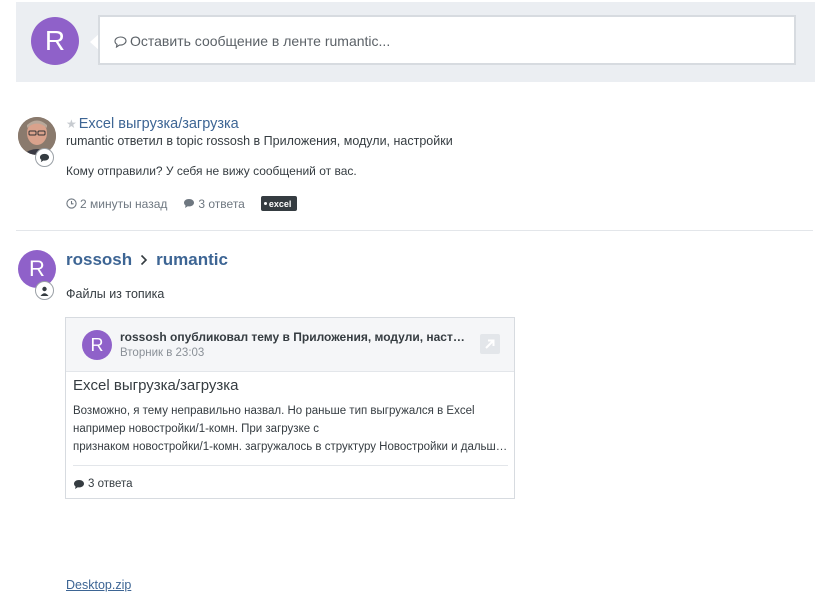 Image resolution: width=829 pixels, height=616 pixels. I want to click on tag-badge: excel, so click(279, 203).